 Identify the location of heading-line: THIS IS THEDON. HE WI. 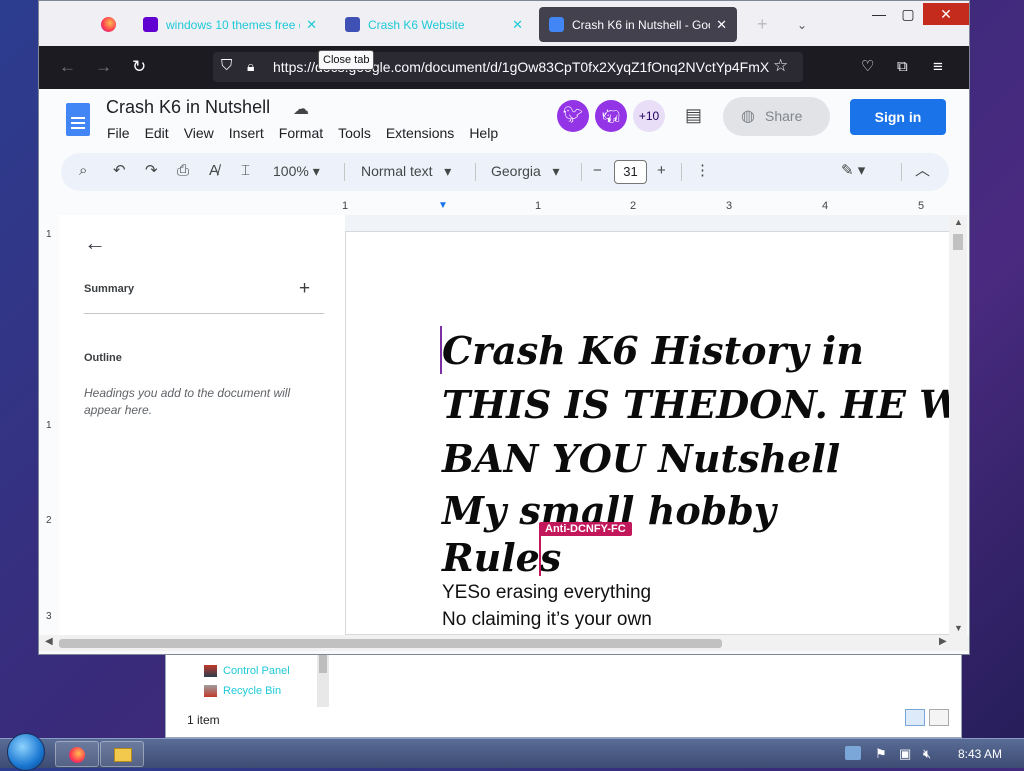
(698, 404).